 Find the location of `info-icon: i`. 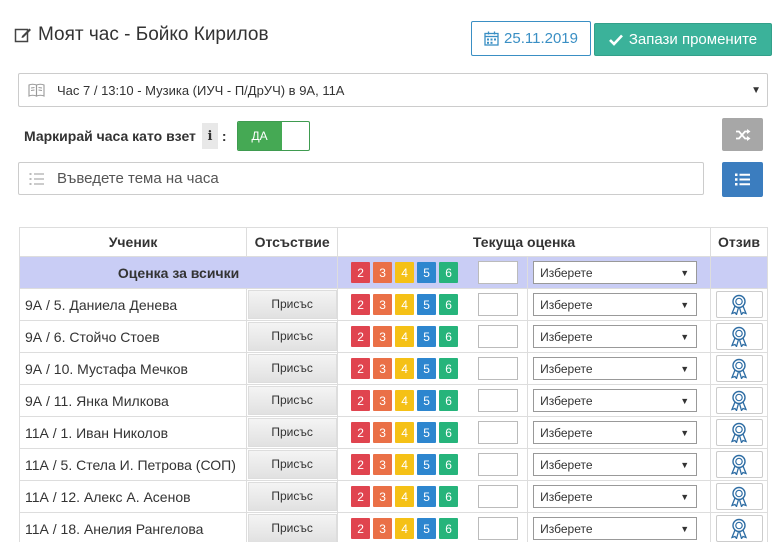

info-icon: i is located at coordinates (209, 136).